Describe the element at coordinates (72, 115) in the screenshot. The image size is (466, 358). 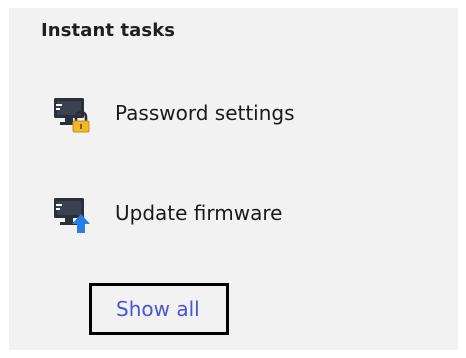
I see `computer-lock-icon` at that location.